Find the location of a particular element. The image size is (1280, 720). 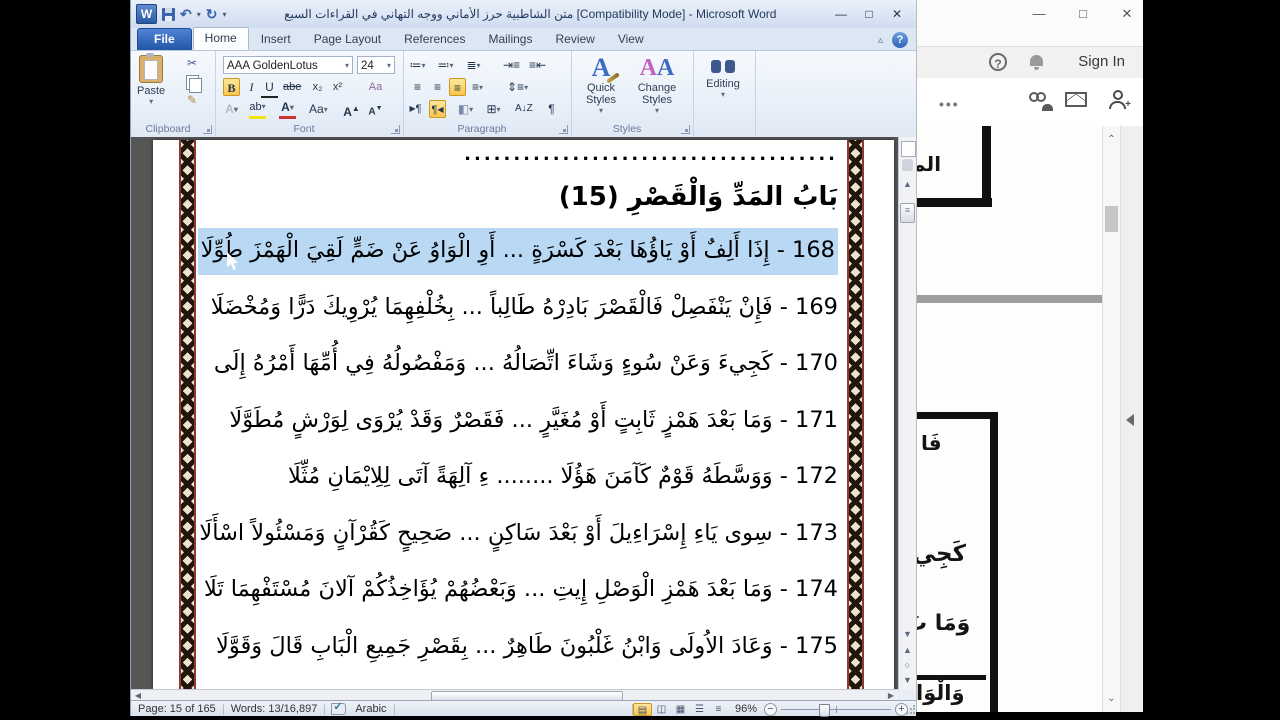

change-case-button: Aa▾ is located at coordinates (318, 109).